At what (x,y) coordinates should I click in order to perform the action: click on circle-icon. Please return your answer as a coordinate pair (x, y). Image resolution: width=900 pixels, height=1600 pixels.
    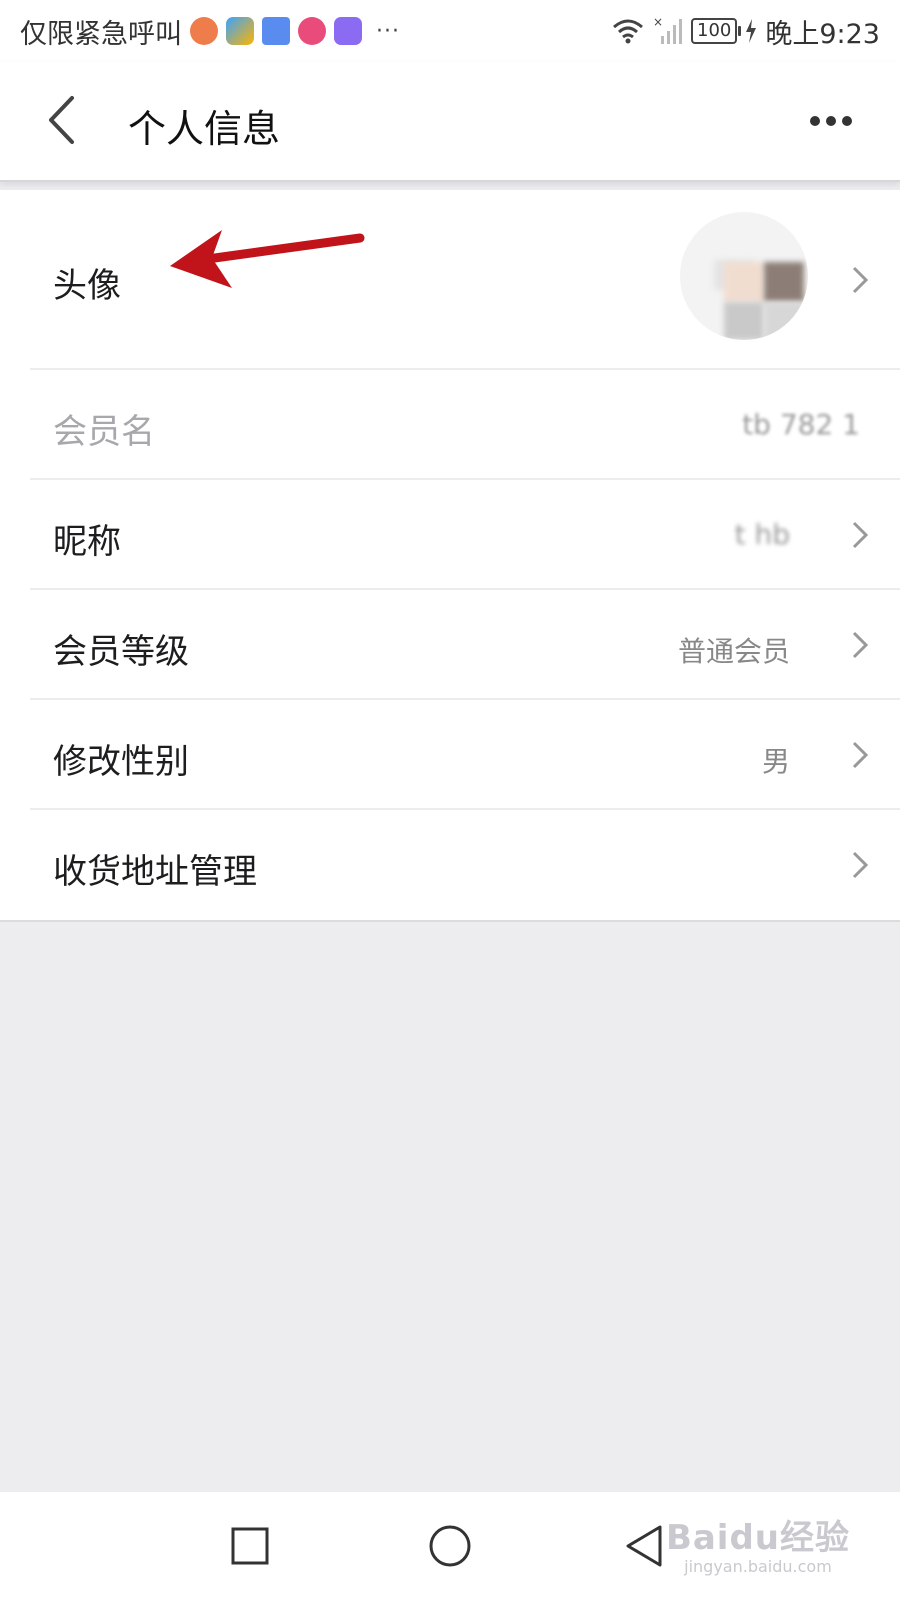
    Looking at the image, I should click on (450, 1546).